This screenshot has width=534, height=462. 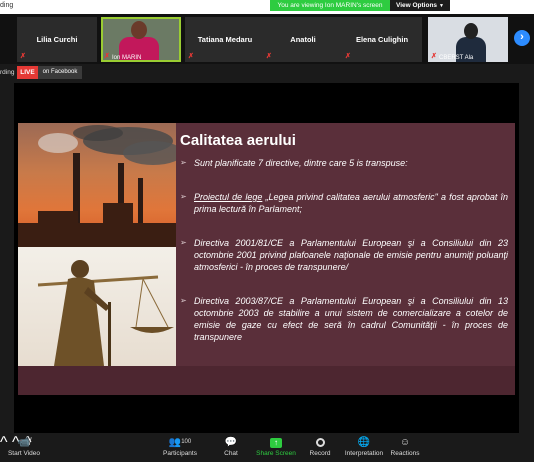 What do you see at coordinates (24, 442) in the screenshot?
I see `video-off-icon: 📹̸` at bounding box center [24, 442].